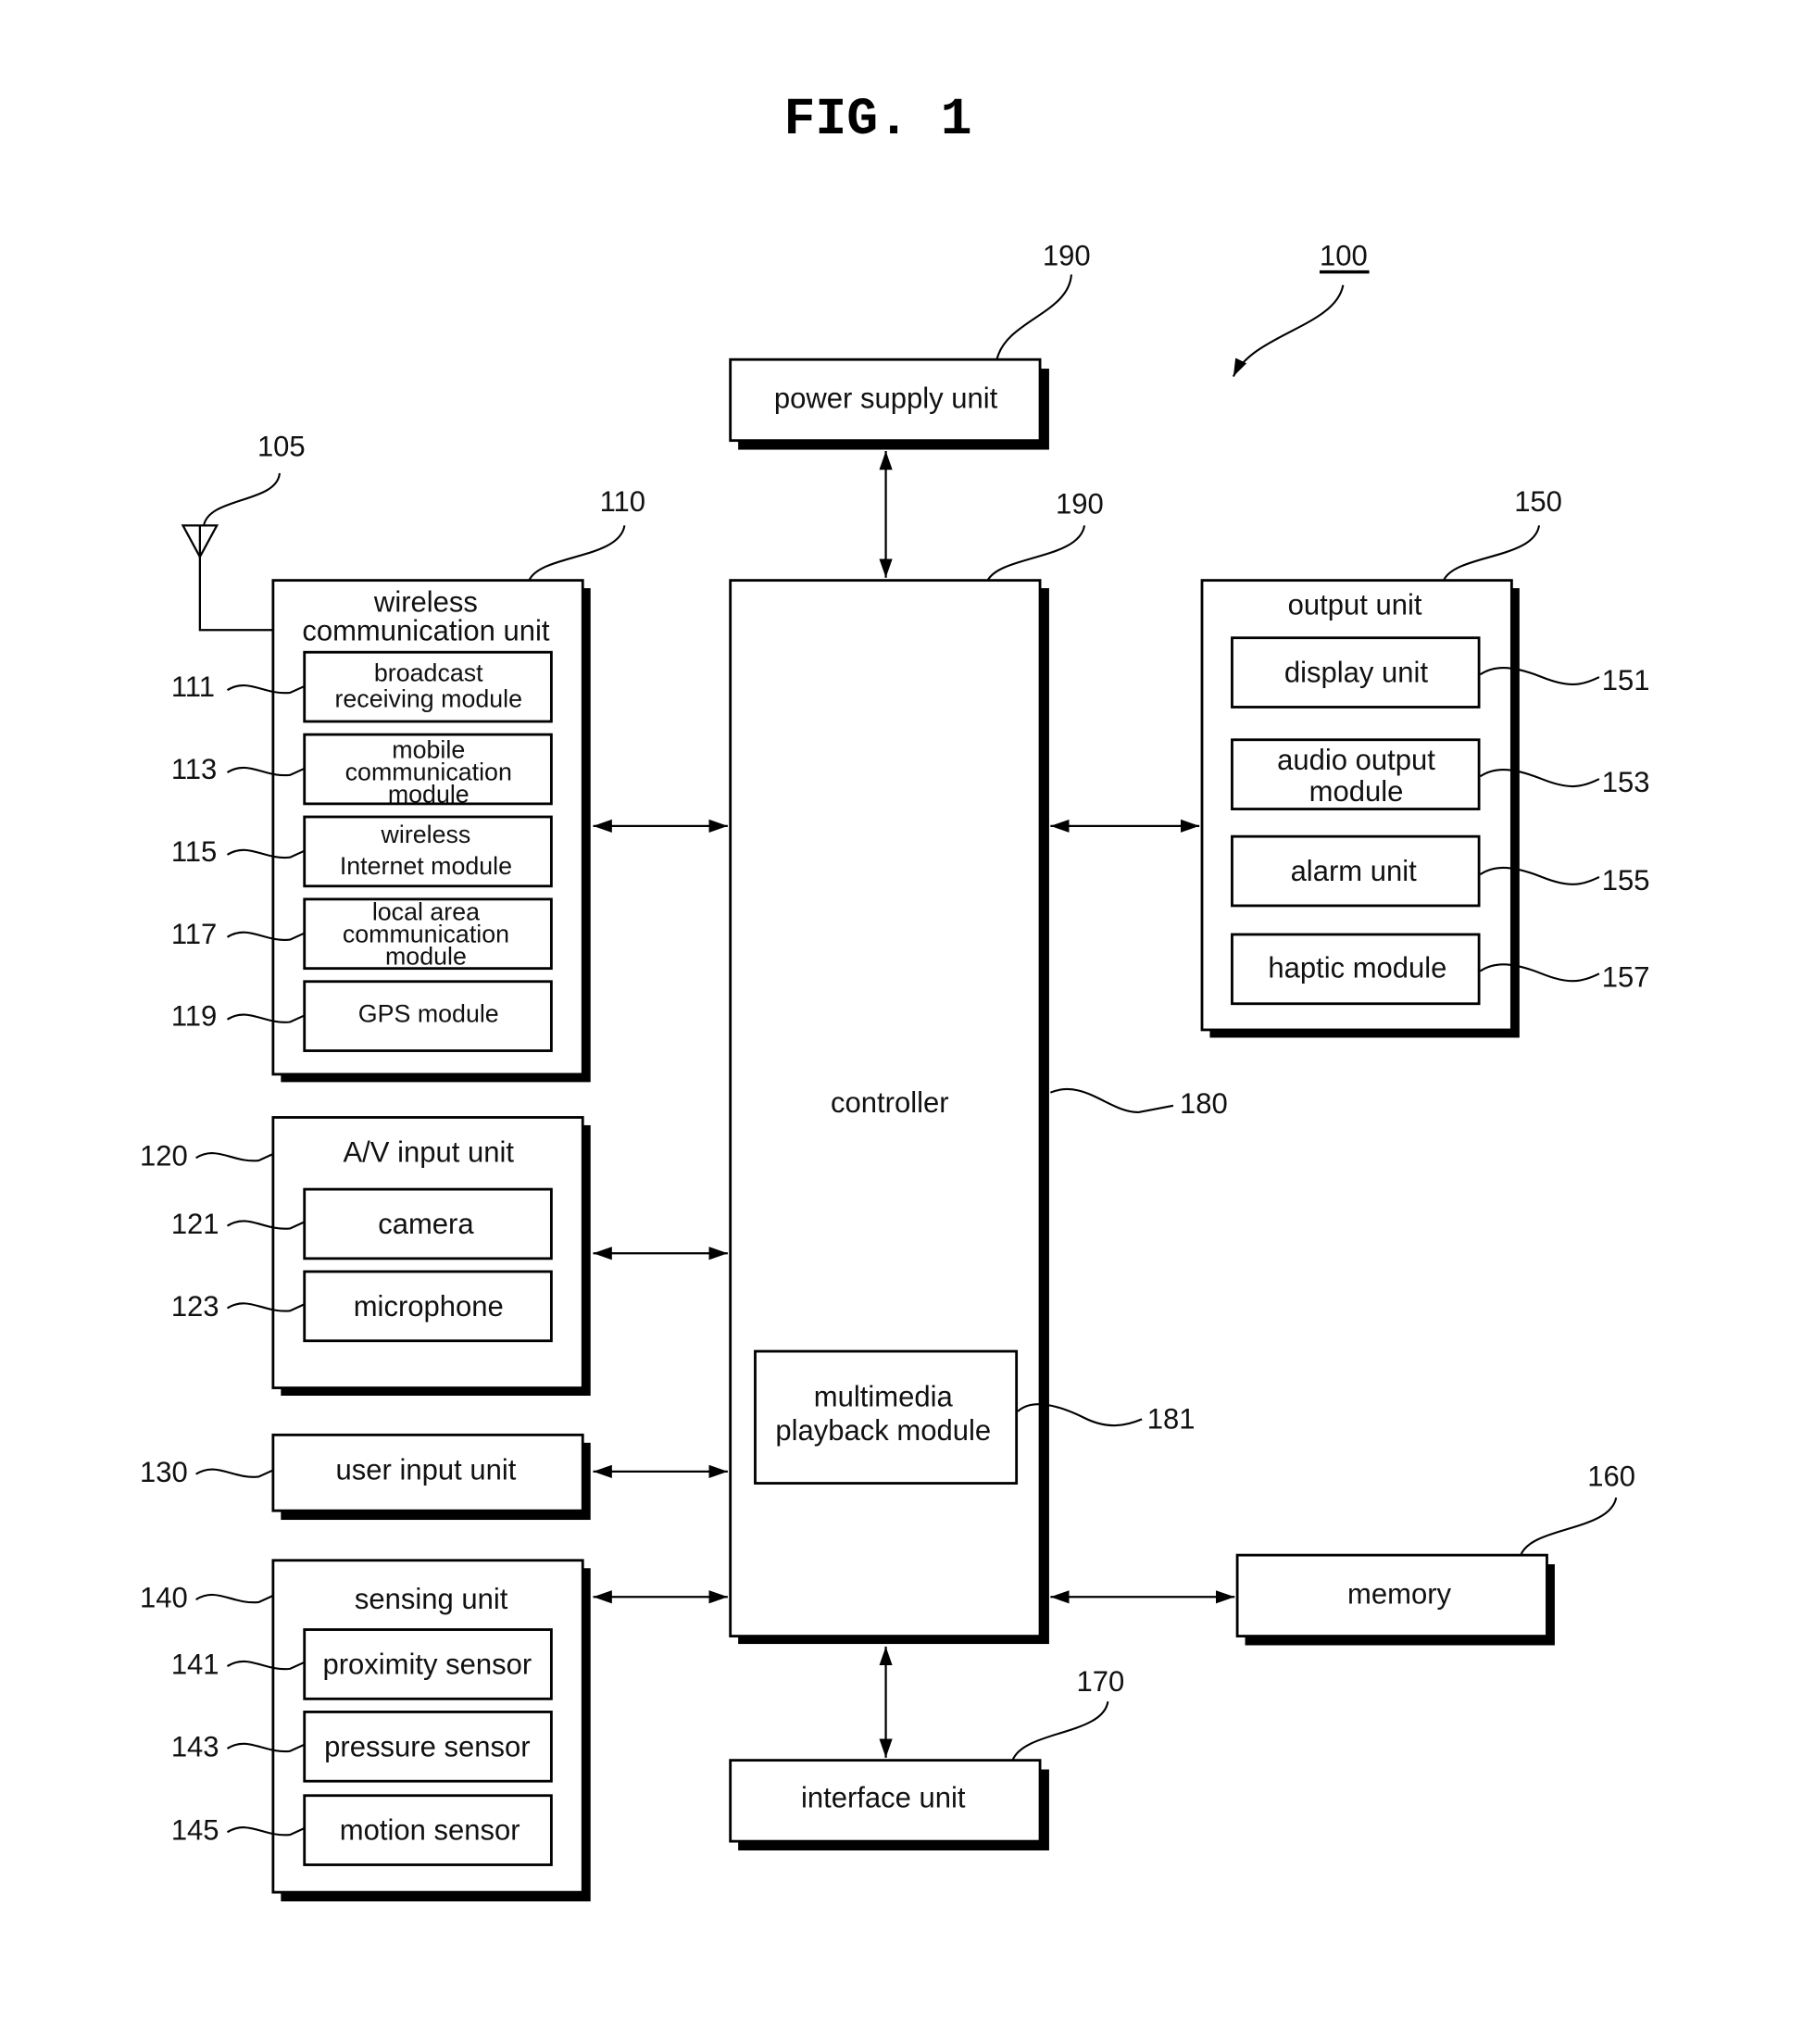 The height and width of the screenshot is (2044, 1803). Describe the element at coordinates (426, 631) in the screenshot. I see `wireless-title-line2: communication unit` at that location.